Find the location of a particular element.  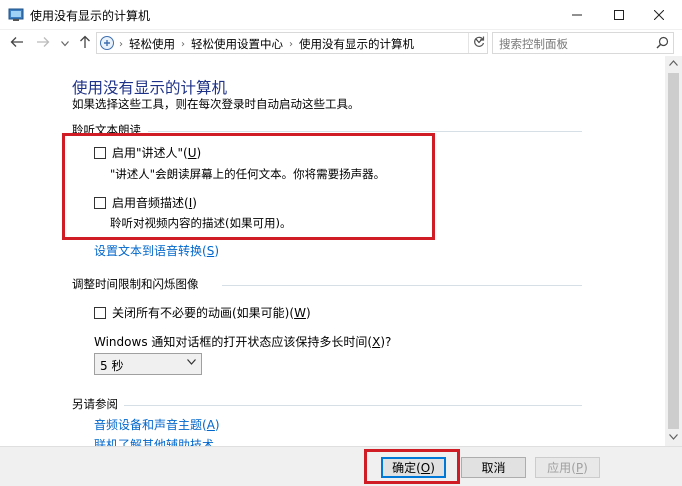

arrow-left-icon is located at coordinates (17, 43).